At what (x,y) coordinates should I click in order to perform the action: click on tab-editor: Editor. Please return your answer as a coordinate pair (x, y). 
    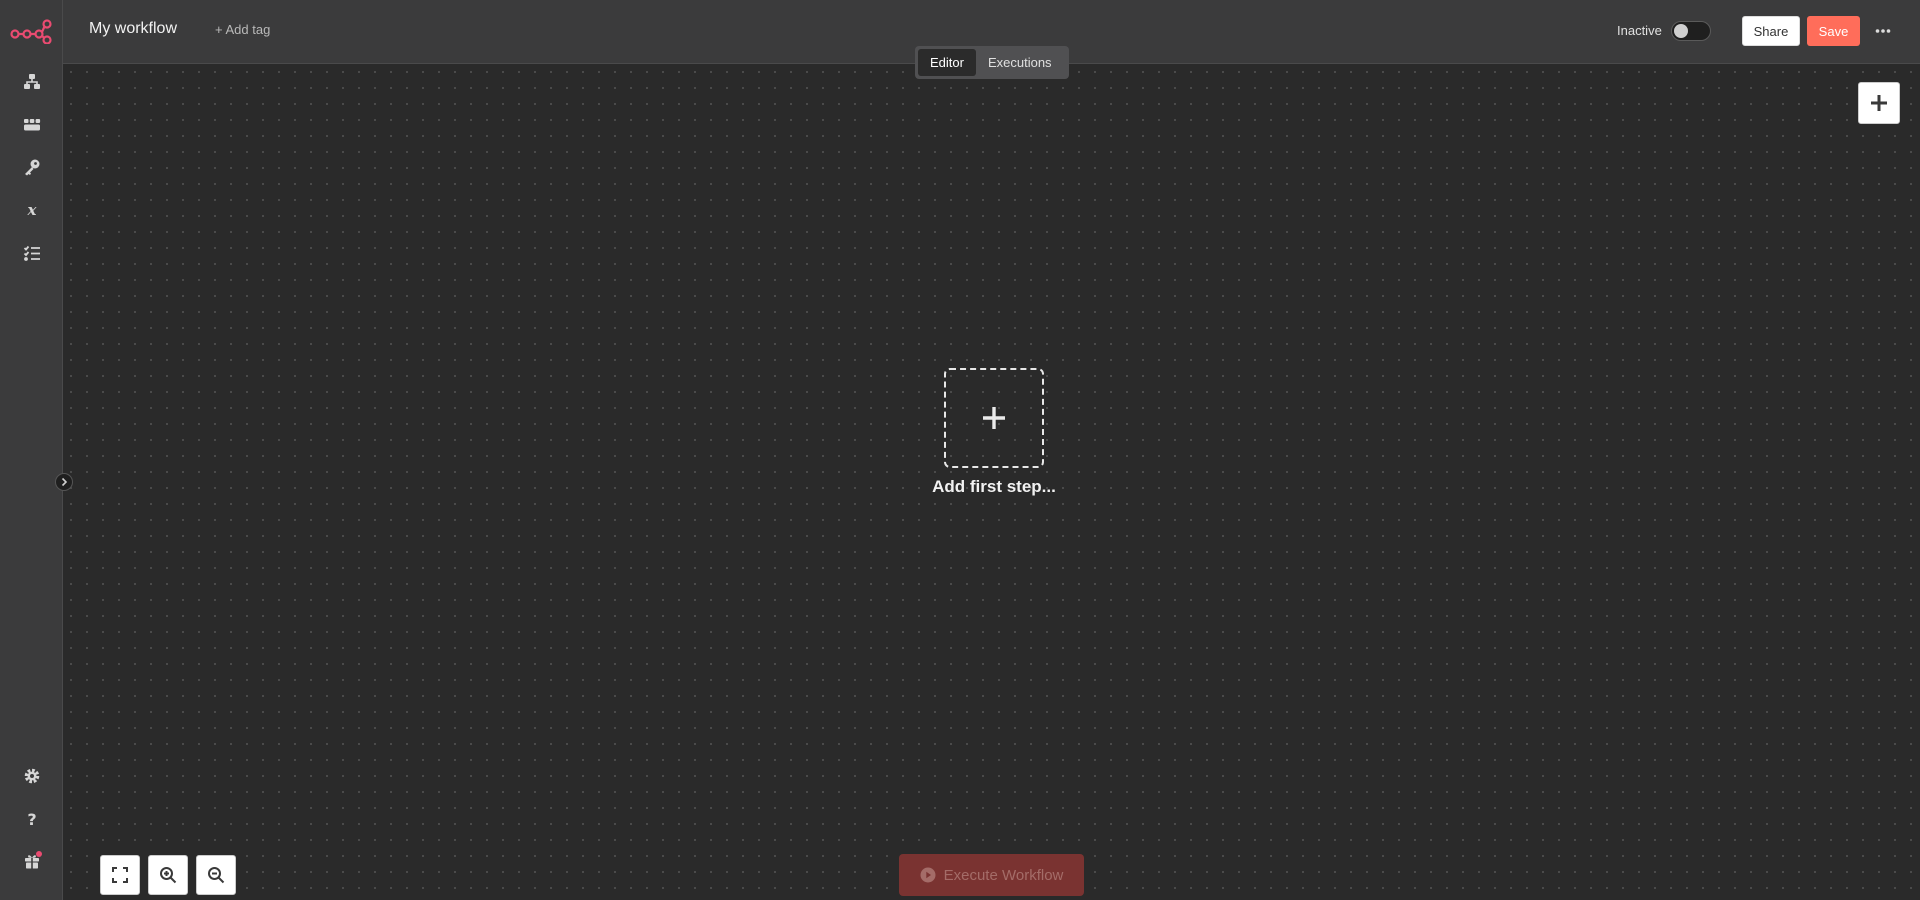
    Looking at the image, I should click on (947, 62).